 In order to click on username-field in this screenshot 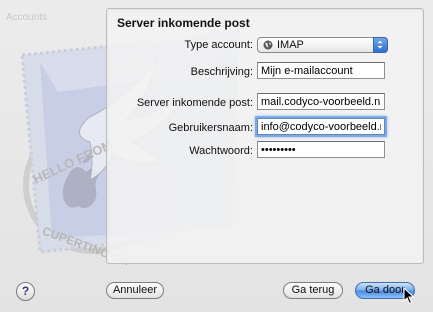, I will do `click(321, 126)`.